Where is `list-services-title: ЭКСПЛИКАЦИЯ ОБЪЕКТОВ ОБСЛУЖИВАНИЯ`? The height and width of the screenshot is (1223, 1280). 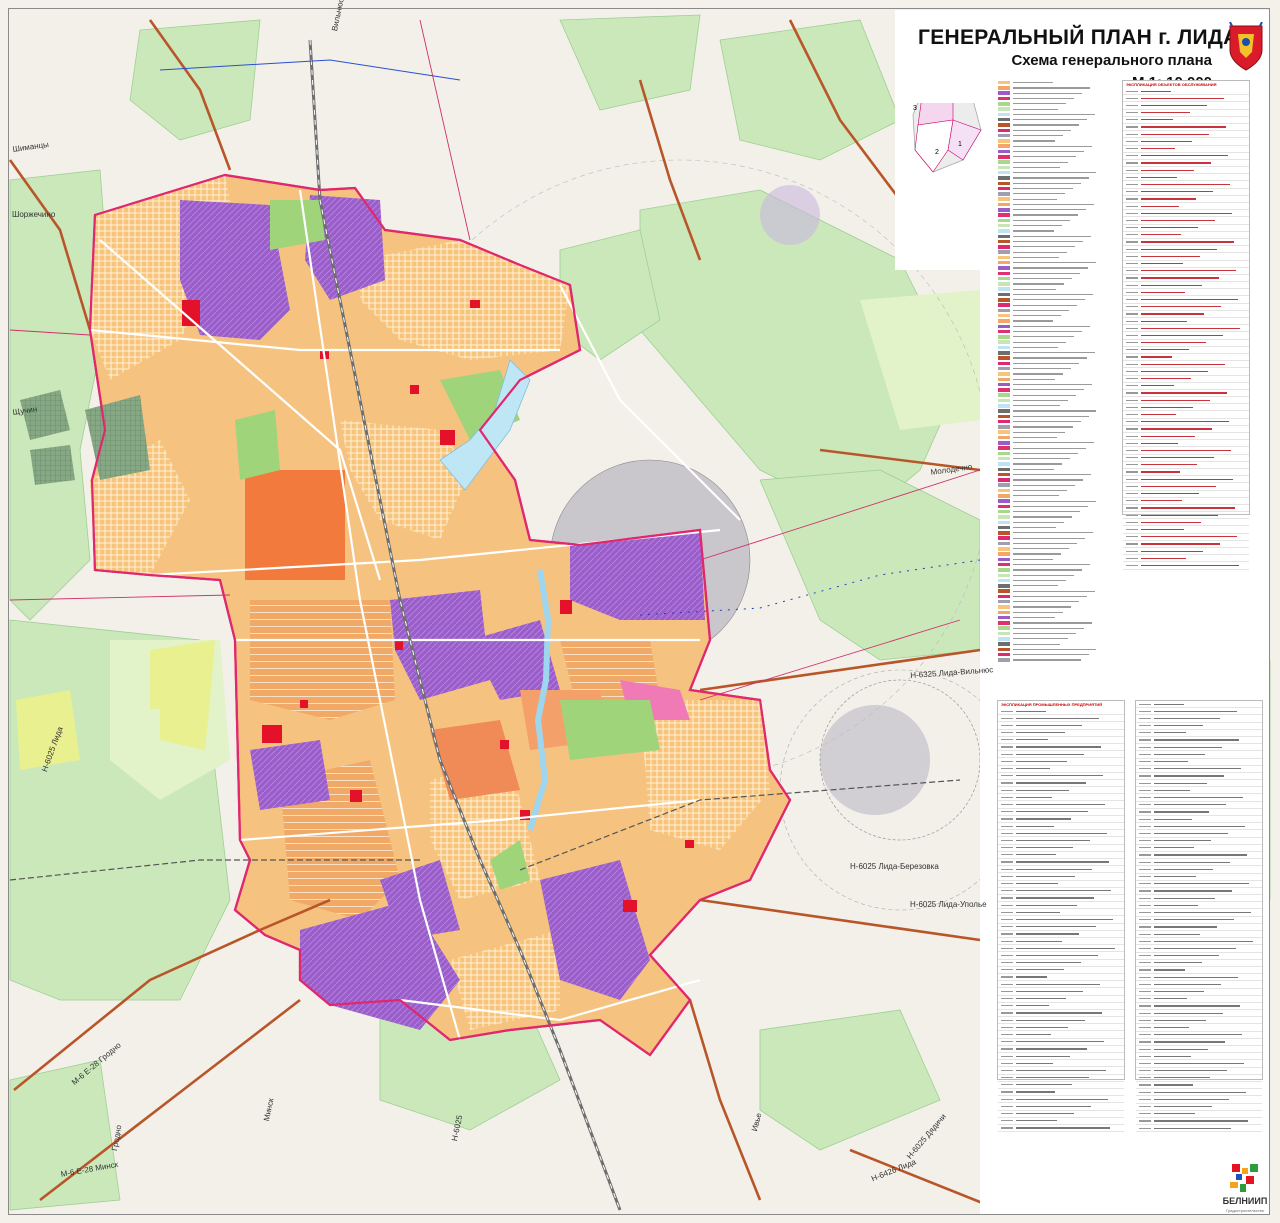
list-services-title: ЭКСПЛИКАЦИЯ ОБЪЕКТОВ ОБСЛУЖИВАНИЯ is located at coordinates (1171, 84).